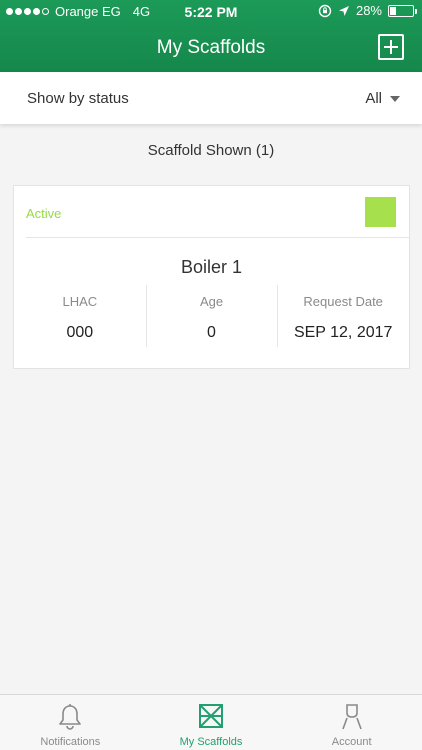 The height and width of the screenshot is (750, 422). What do you see at coordinates (211, 301) in the screenshot?
I see `detail-label: Age` at bounding box center [211, 301].